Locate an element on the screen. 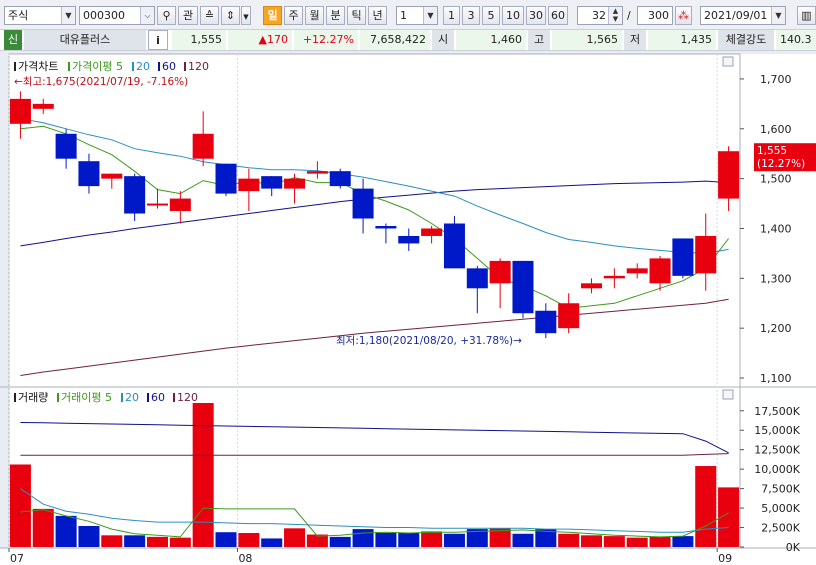  open-label: 시 is located at coordinates (443, 40).